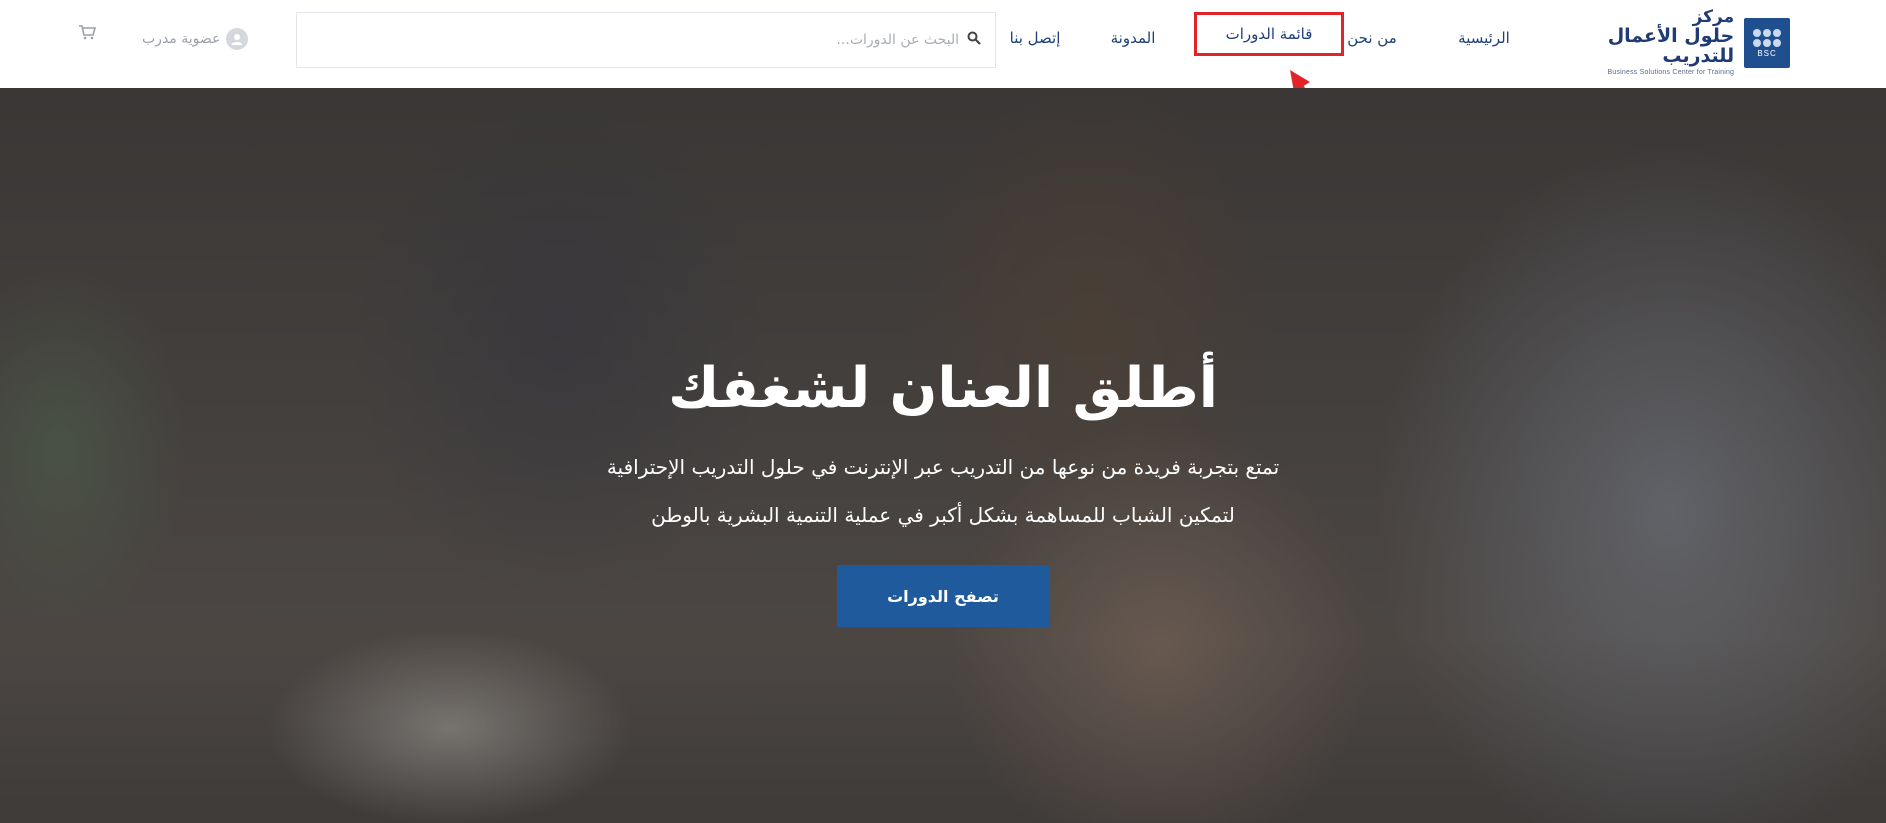 This screenshot has width=1886, height=823. I want to click on logo-mark-tag: BSC, so click(1767, 53).